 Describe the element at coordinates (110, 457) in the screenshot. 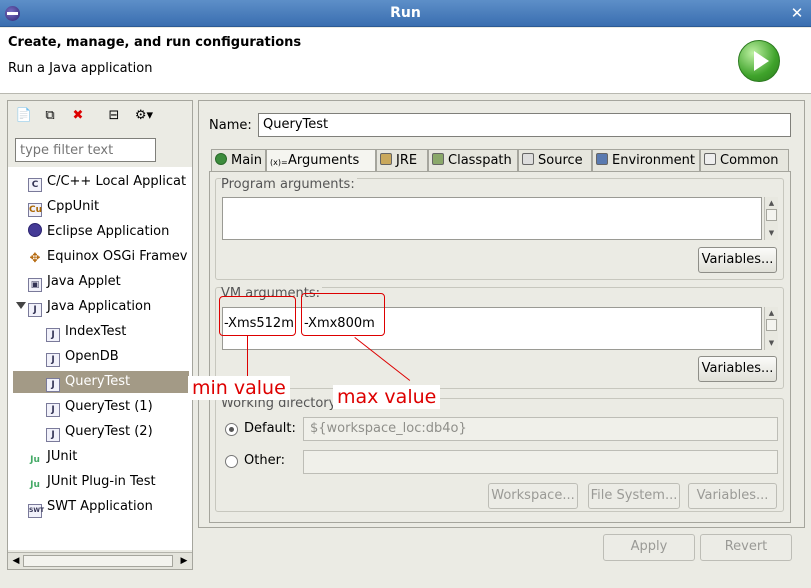

I see `tree-item-junit: Ju JUnit` at that location.